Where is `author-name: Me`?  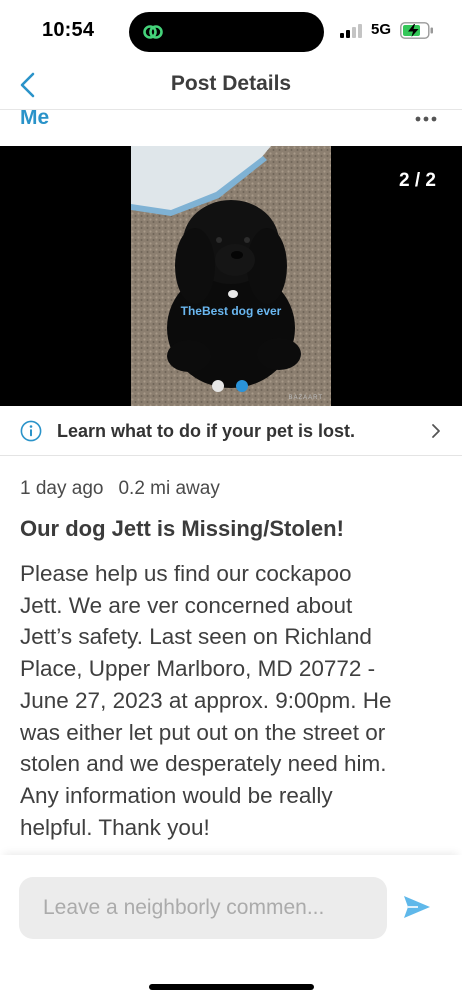 author-name: Me is located at coordinates (34, 120).